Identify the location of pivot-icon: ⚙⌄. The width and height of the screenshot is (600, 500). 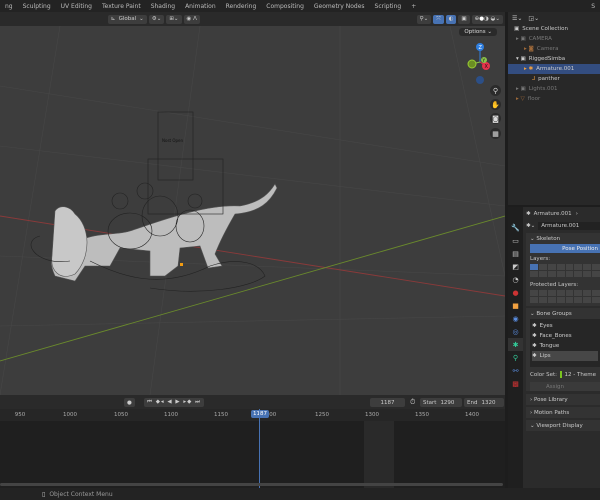
(156, 19).